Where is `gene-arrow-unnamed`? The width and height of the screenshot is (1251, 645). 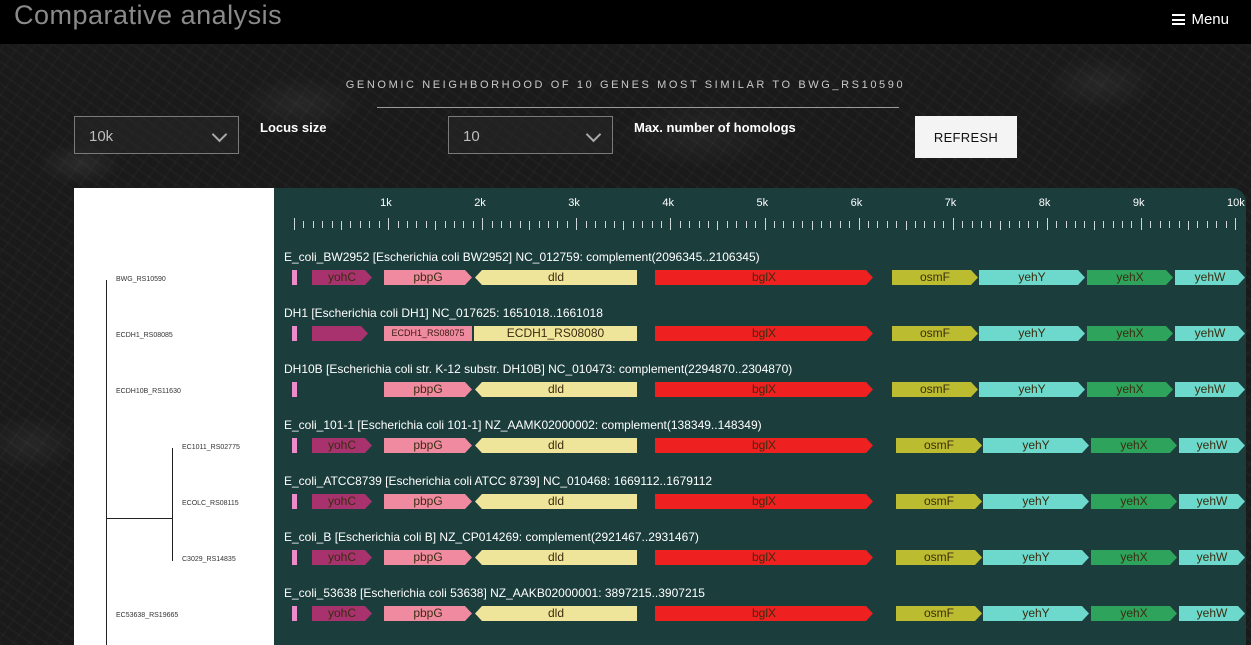 gene-arrow-unnamed is located at coordinates (340, 333).